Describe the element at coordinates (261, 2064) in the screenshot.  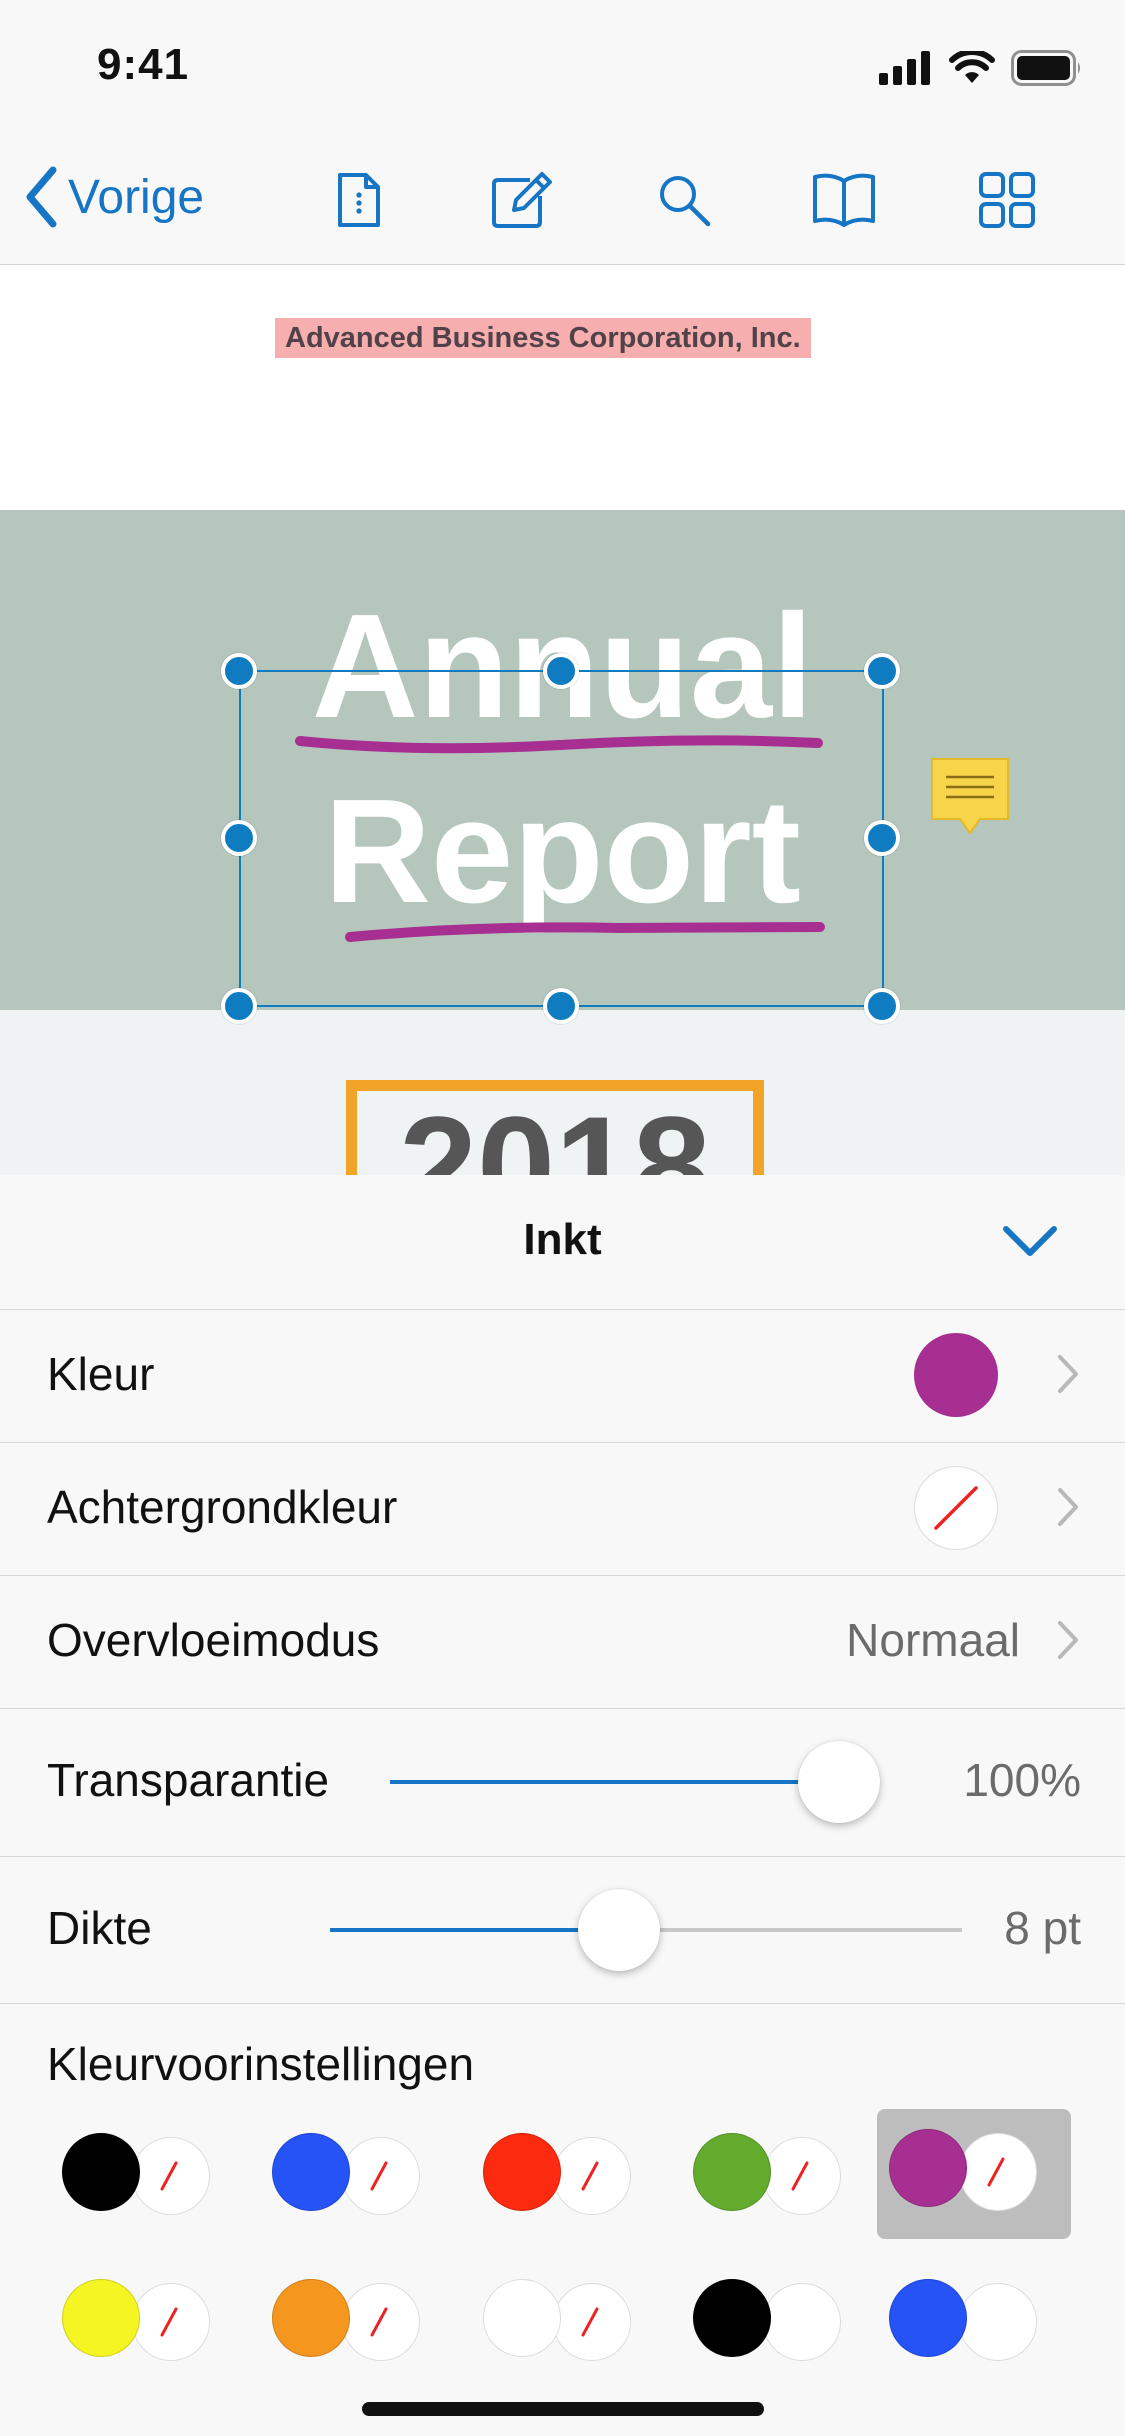
I see `color-presets-label: Kleurvoorinstellingen` at that location.